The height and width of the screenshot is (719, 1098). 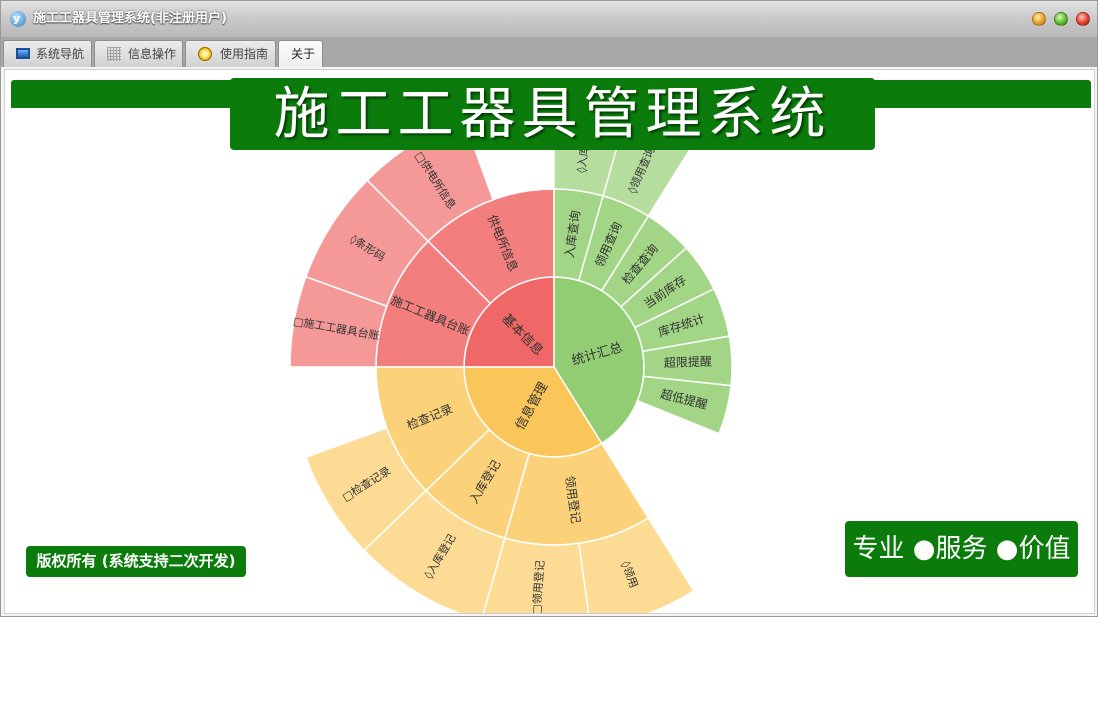 What do you see at coordinates (18, 19) in the screenshot?
I see `app-logo-icon: y` at bounding box center [18, 19].